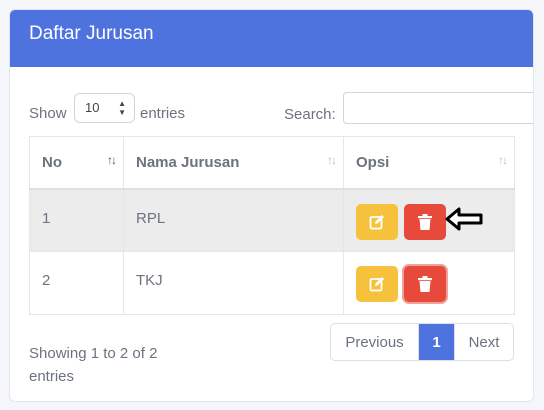 The image size is (544, 410). I want to click on table-row: 2 TKJ, so click(272, 283).